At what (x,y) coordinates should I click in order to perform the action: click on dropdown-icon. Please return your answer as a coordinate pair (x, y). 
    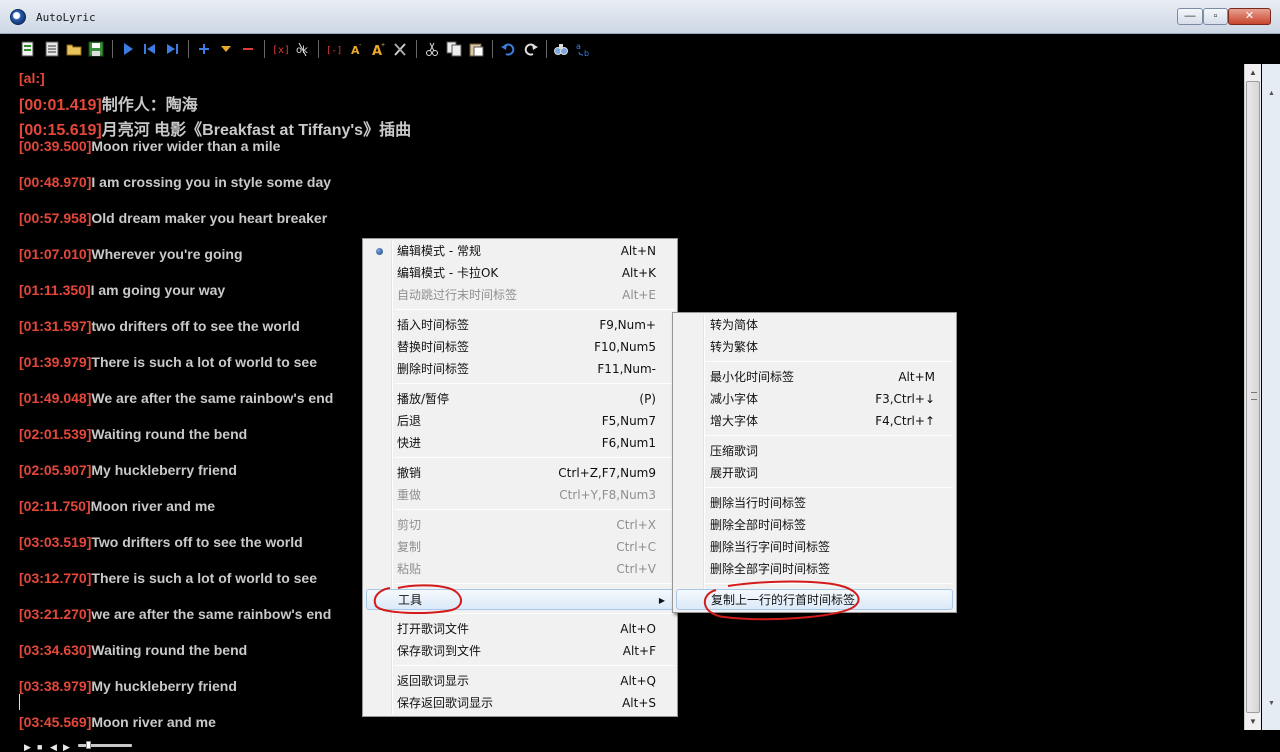
    Looking at the image, I should click on (226, 49).